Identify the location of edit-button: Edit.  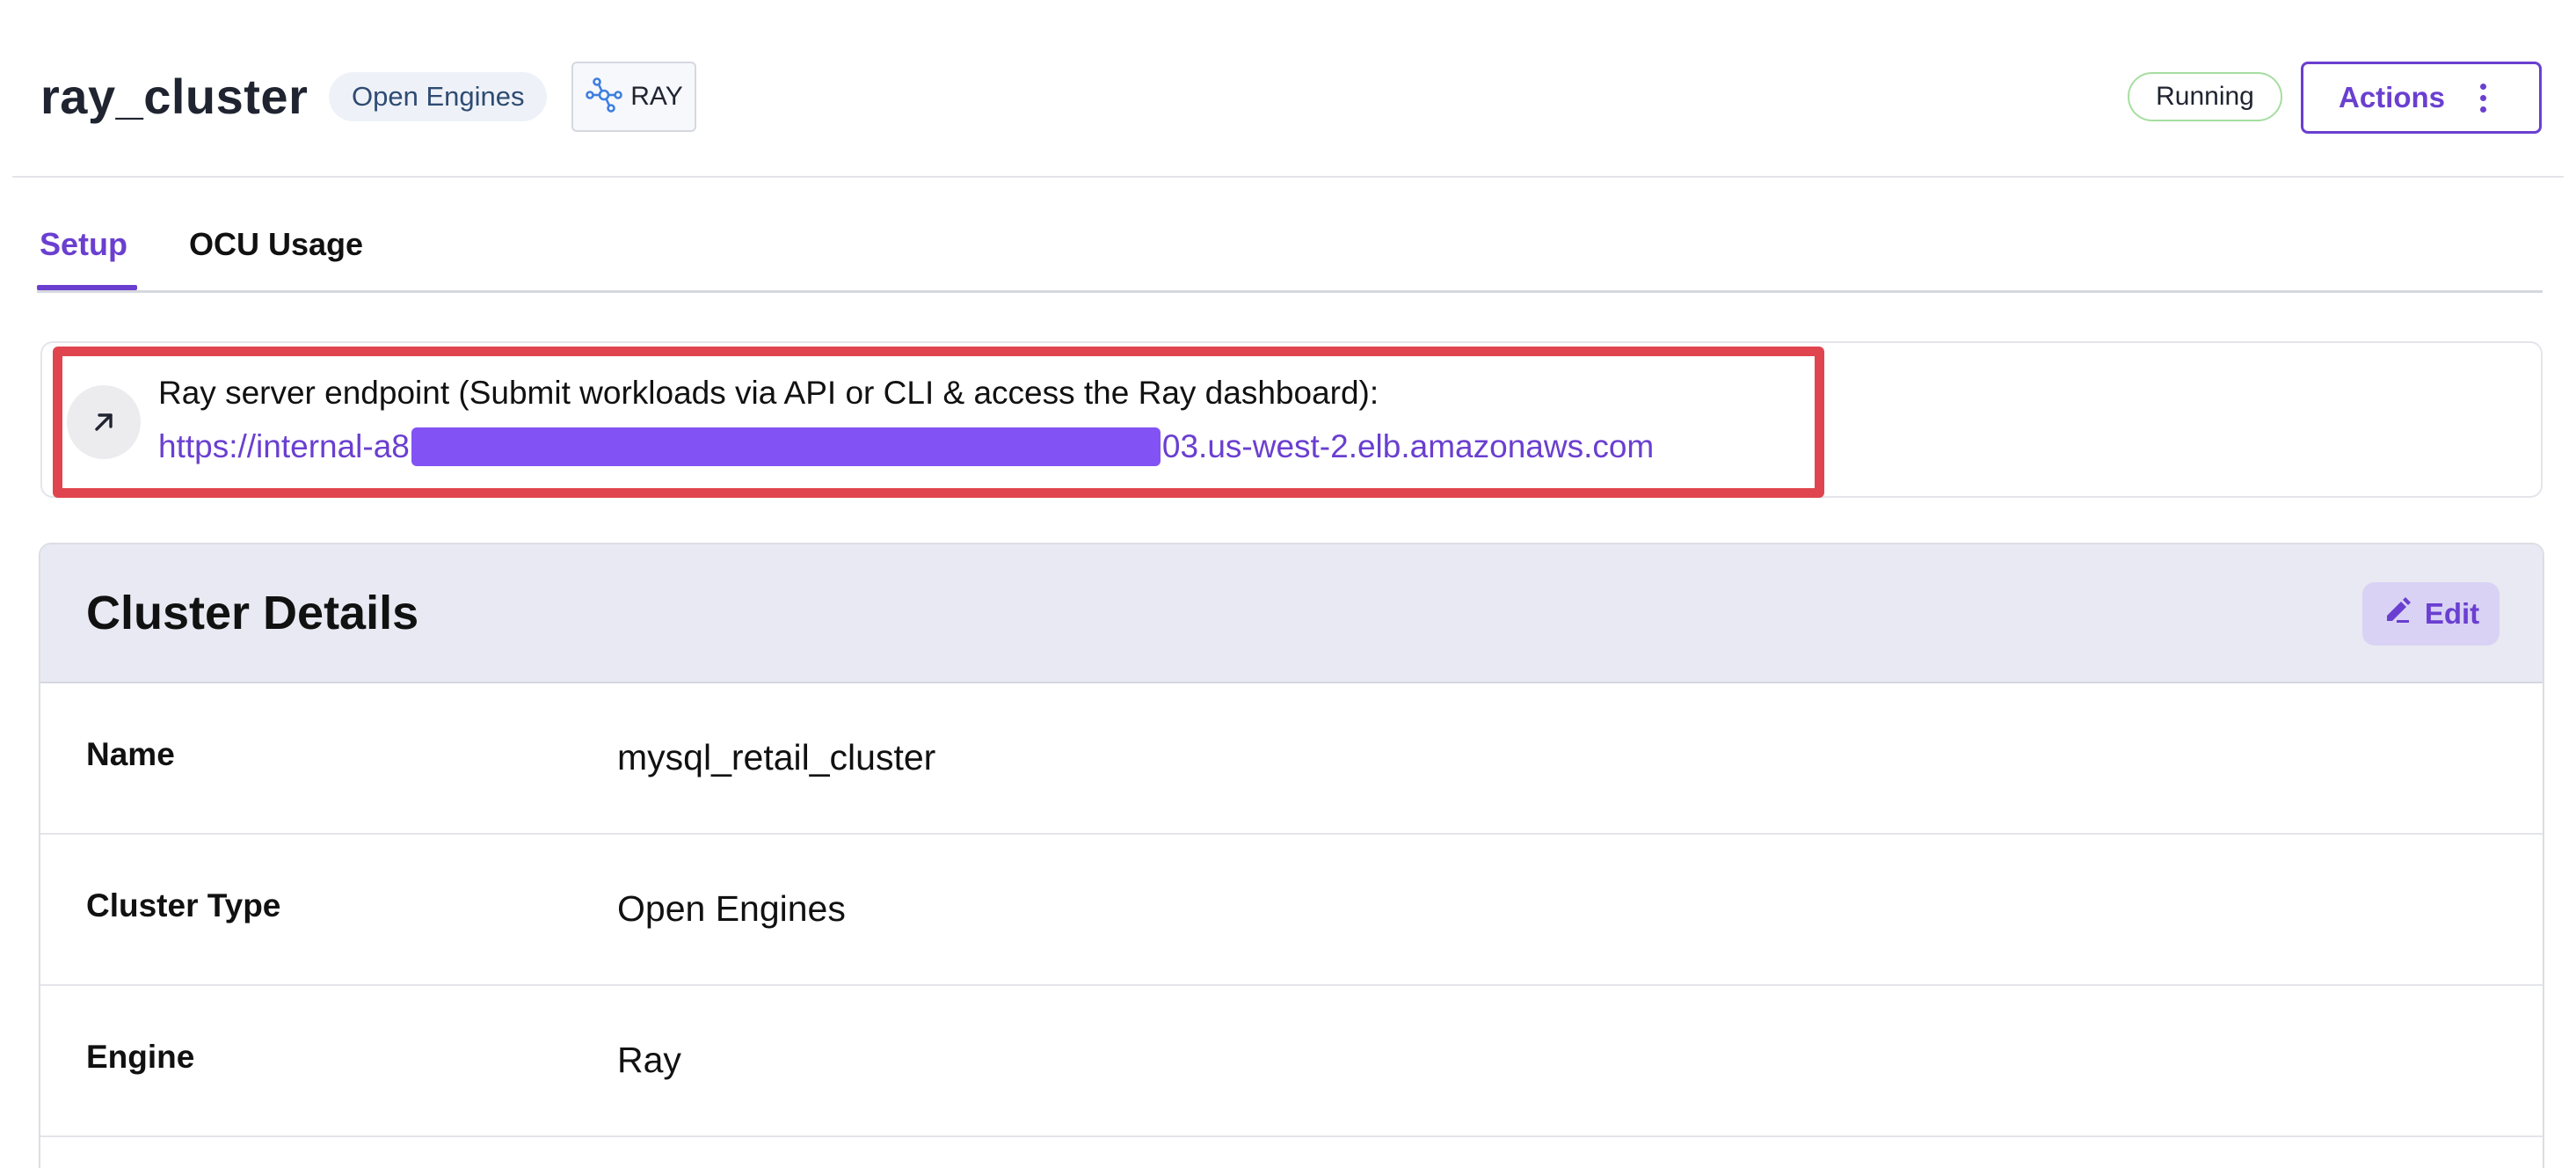
(2431, 614).